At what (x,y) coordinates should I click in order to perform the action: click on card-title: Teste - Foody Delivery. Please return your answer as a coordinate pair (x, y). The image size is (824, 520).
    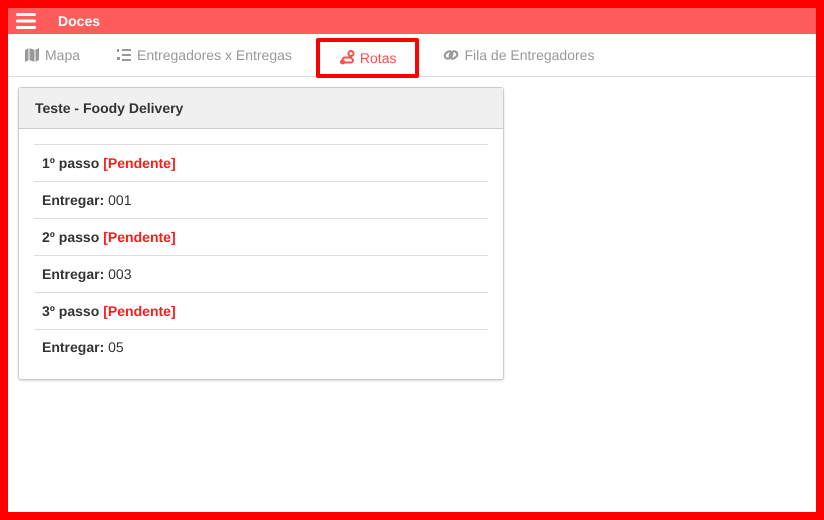
    Looking at the image, I should click on (261, 108).